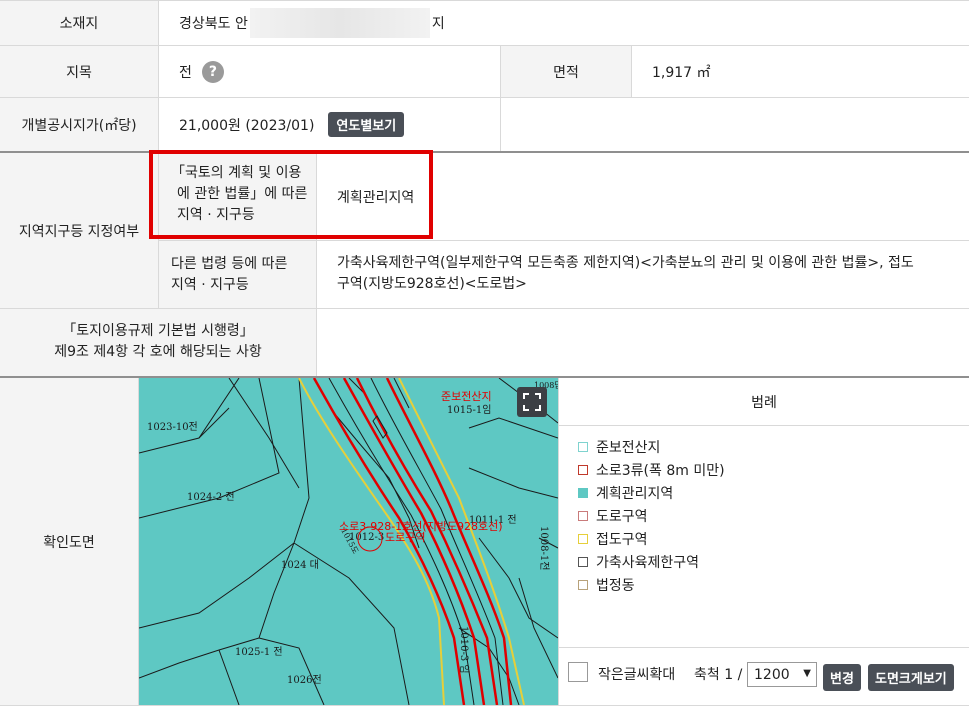 The image size is (969, 706). I want to click on legend-item: 소로3류(폭 8m 미만), so click(768, 469).